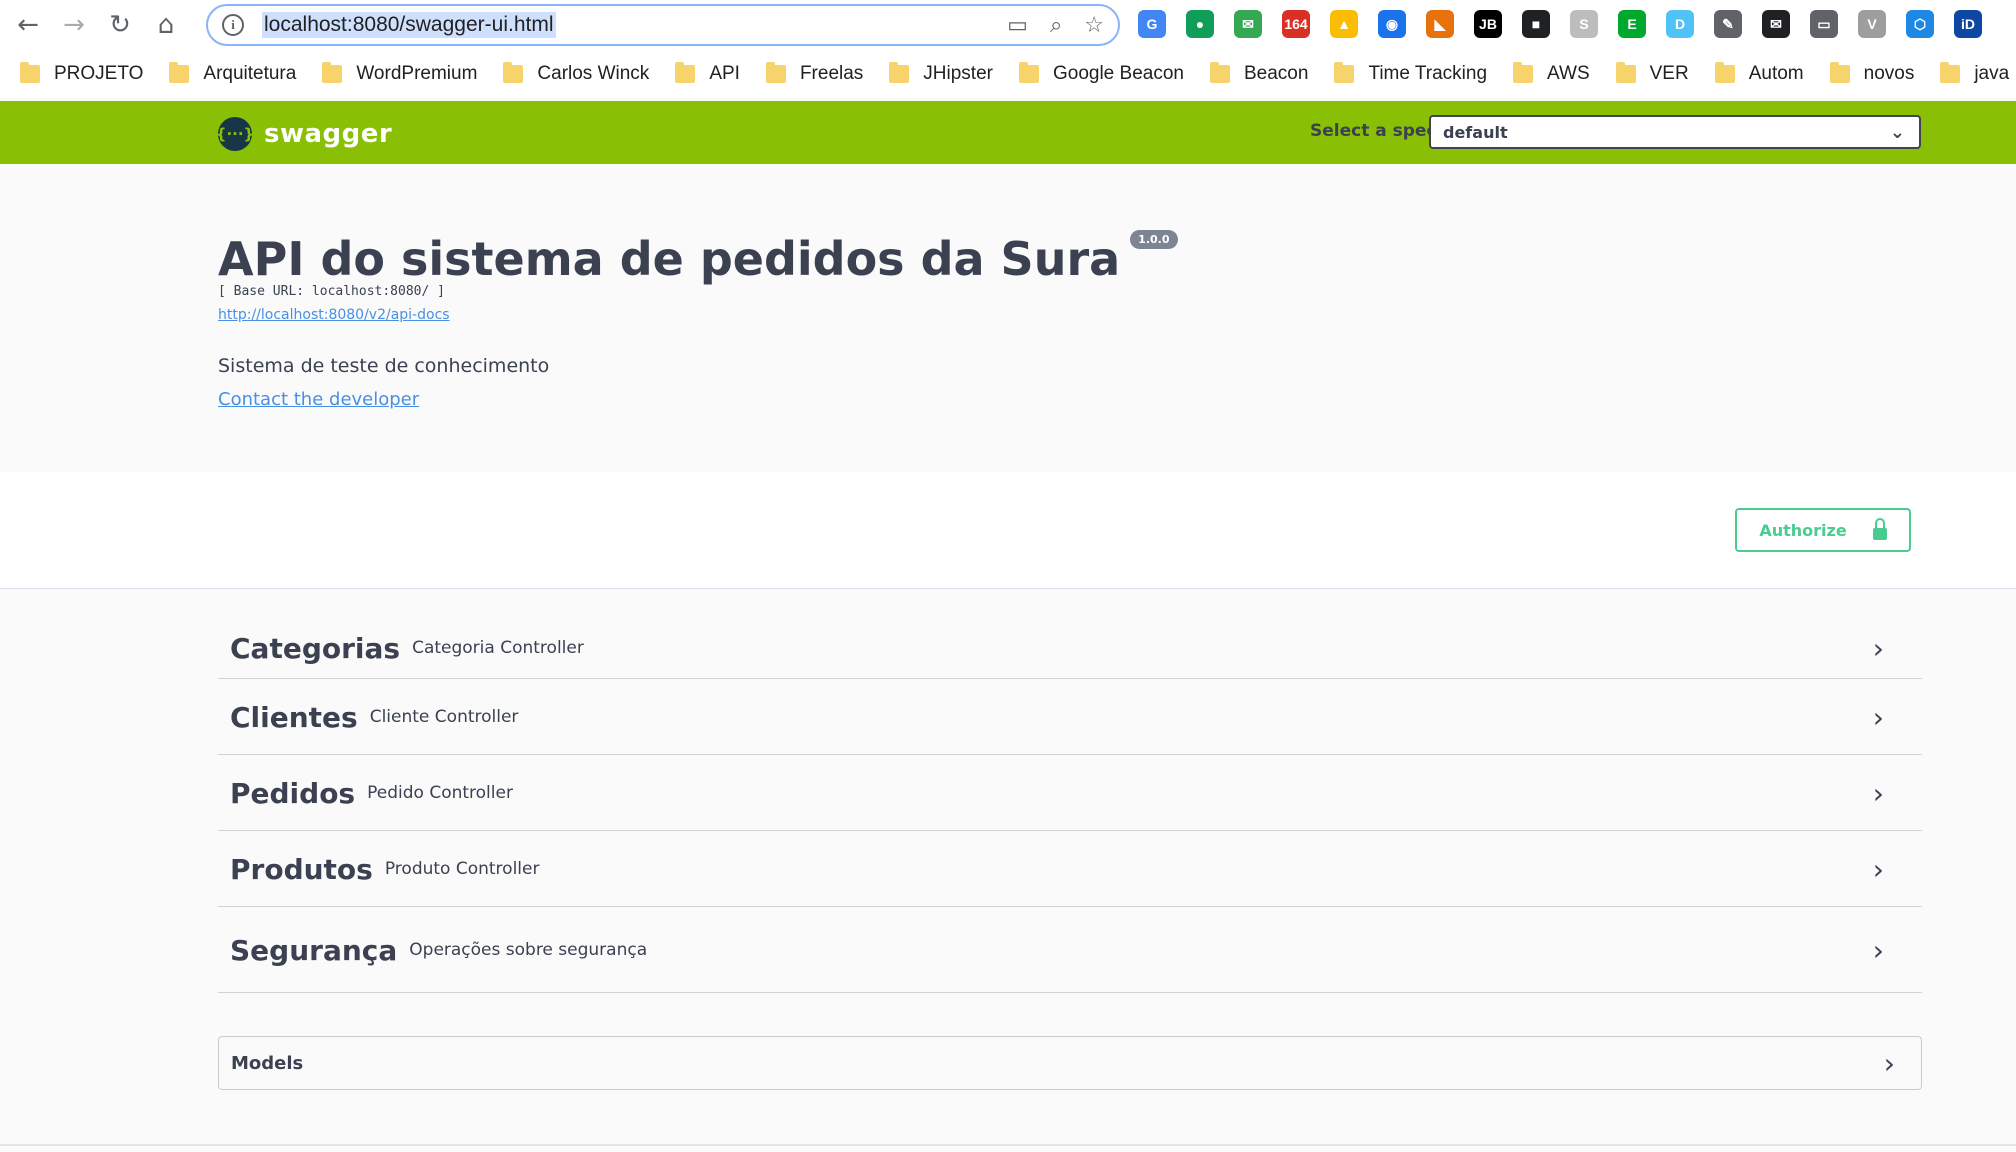  I want to click on bookmark-label: API, so click(724, 73).